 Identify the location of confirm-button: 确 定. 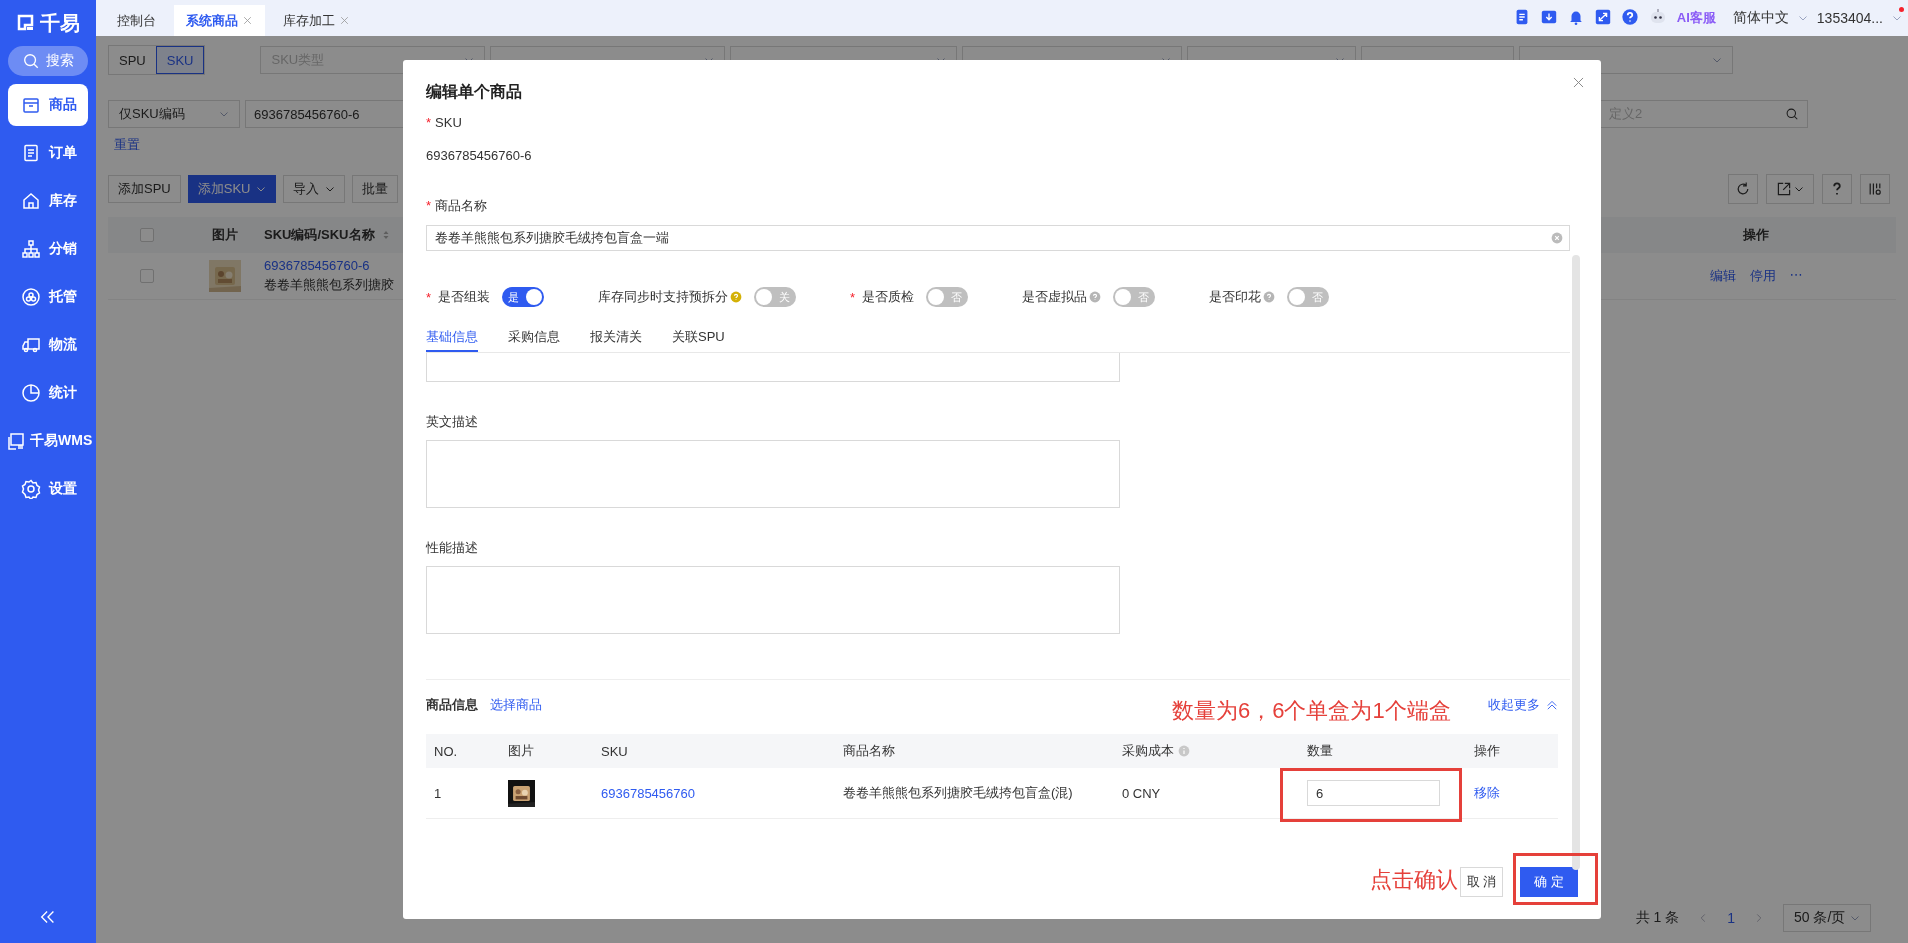
(1549, 882).